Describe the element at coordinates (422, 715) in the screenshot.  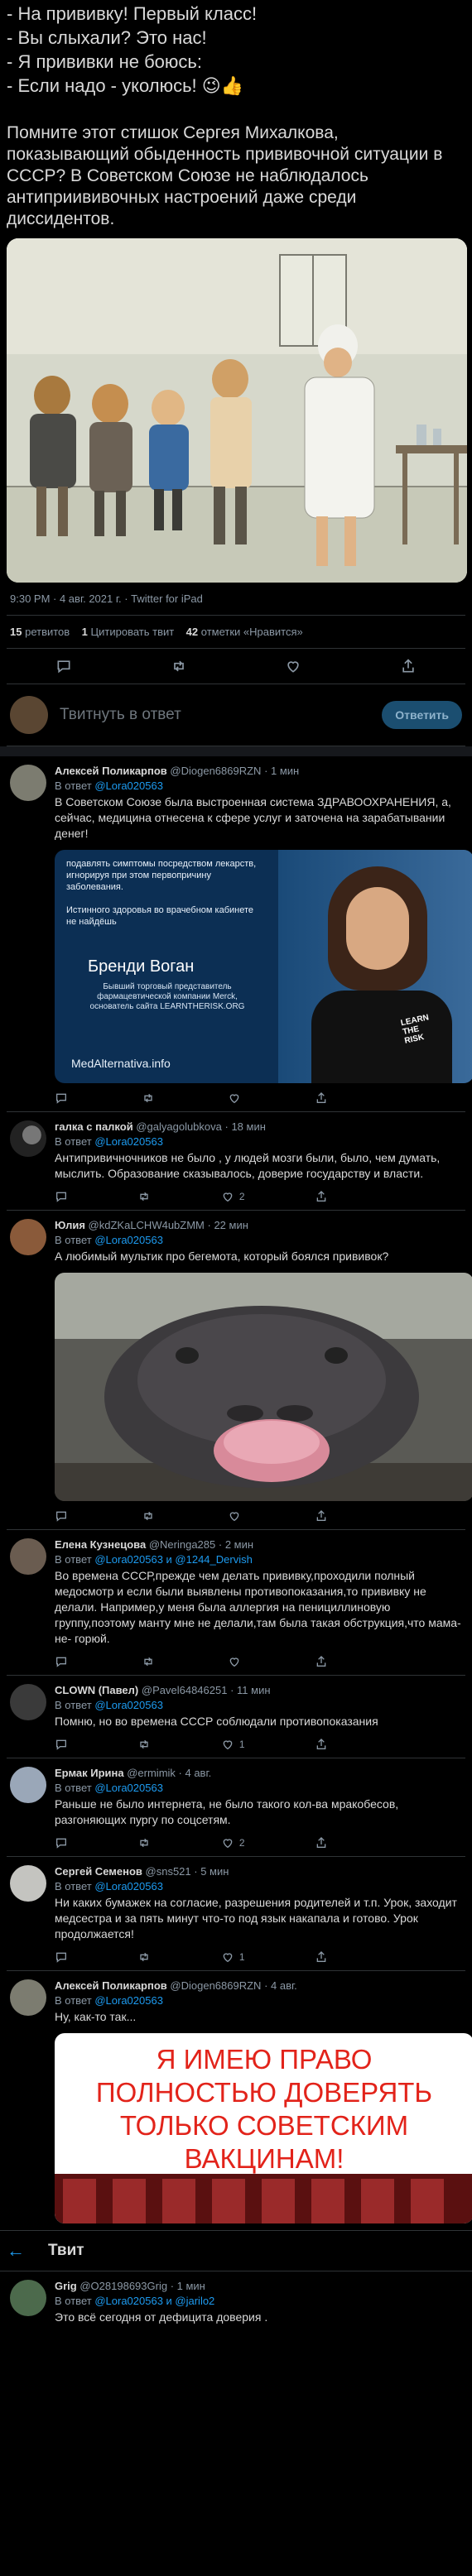
I see `reply-submit-button: Ответить` at that location.